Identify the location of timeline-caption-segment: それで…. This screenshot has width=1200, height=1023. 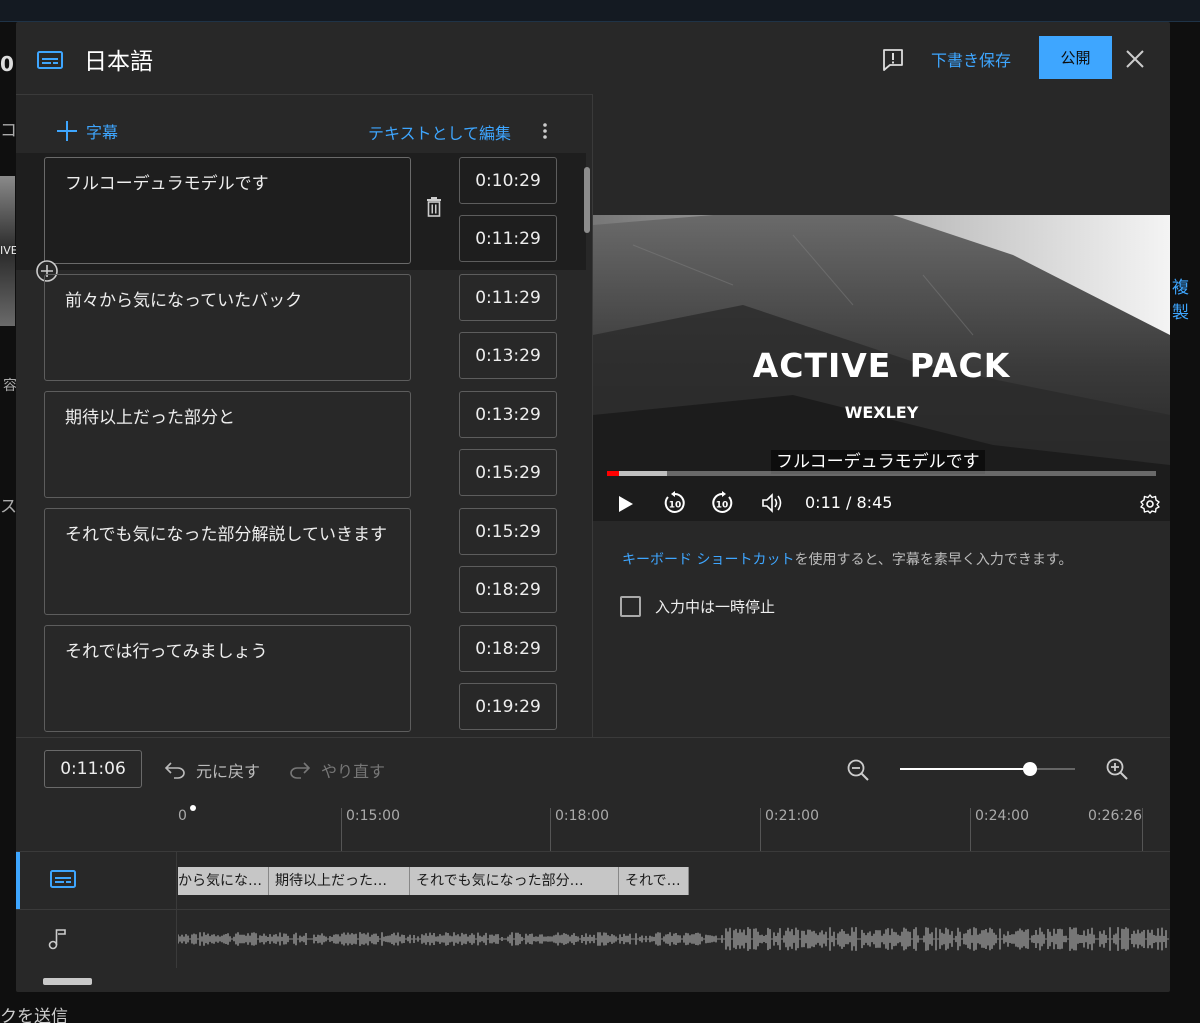
(654, 881).